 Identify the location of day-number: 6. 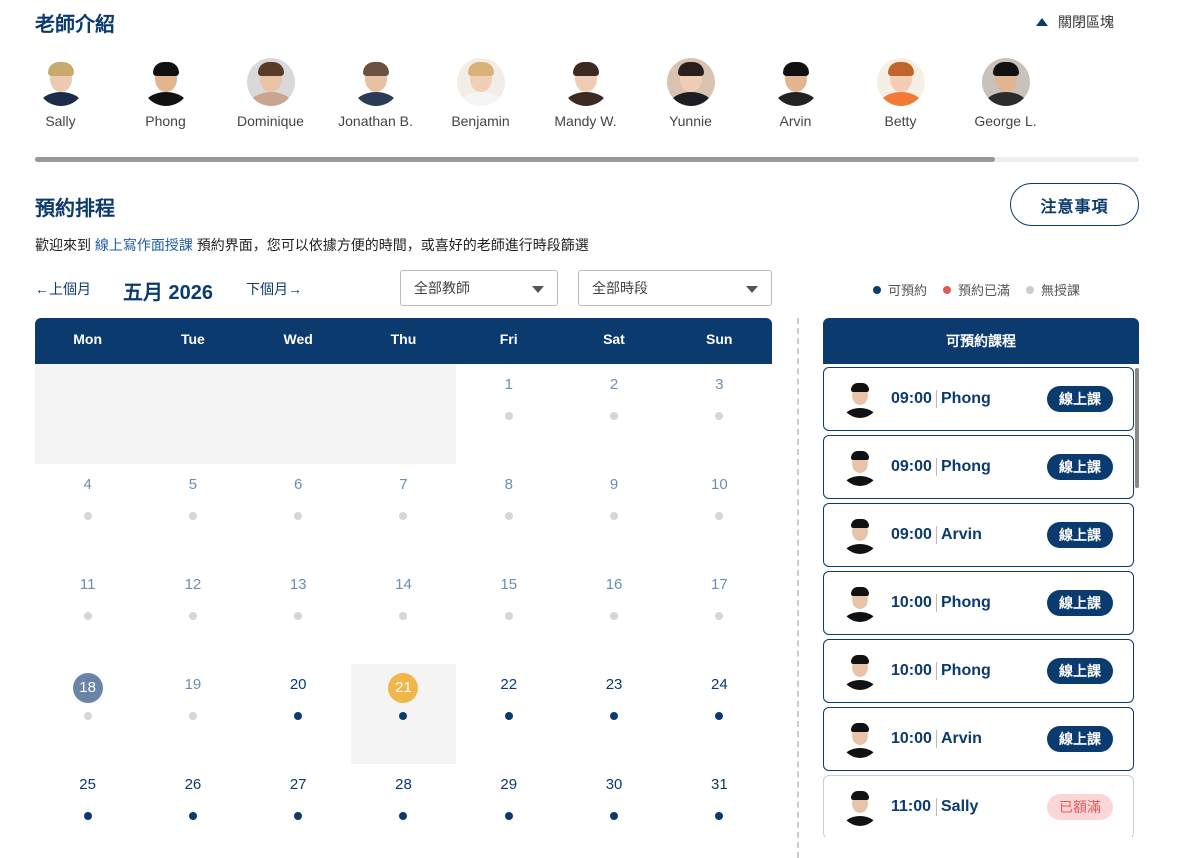
(298, 484).